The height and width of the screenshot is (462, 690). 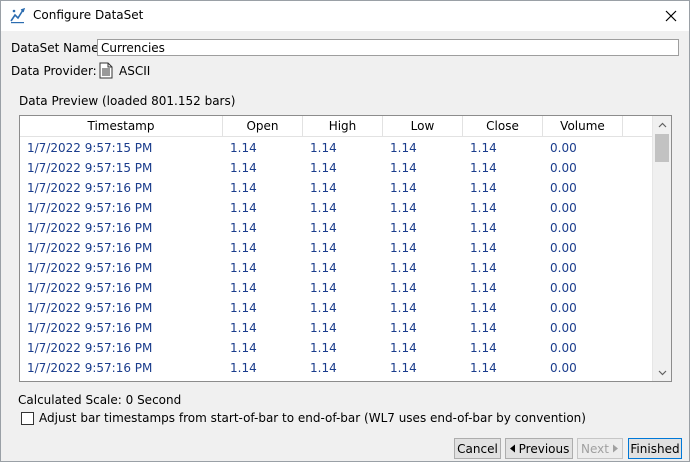 What do you see at coordinates (512, 448) in the screenshot?
I see `caret-left-icon` at bounding box center [512, 448].